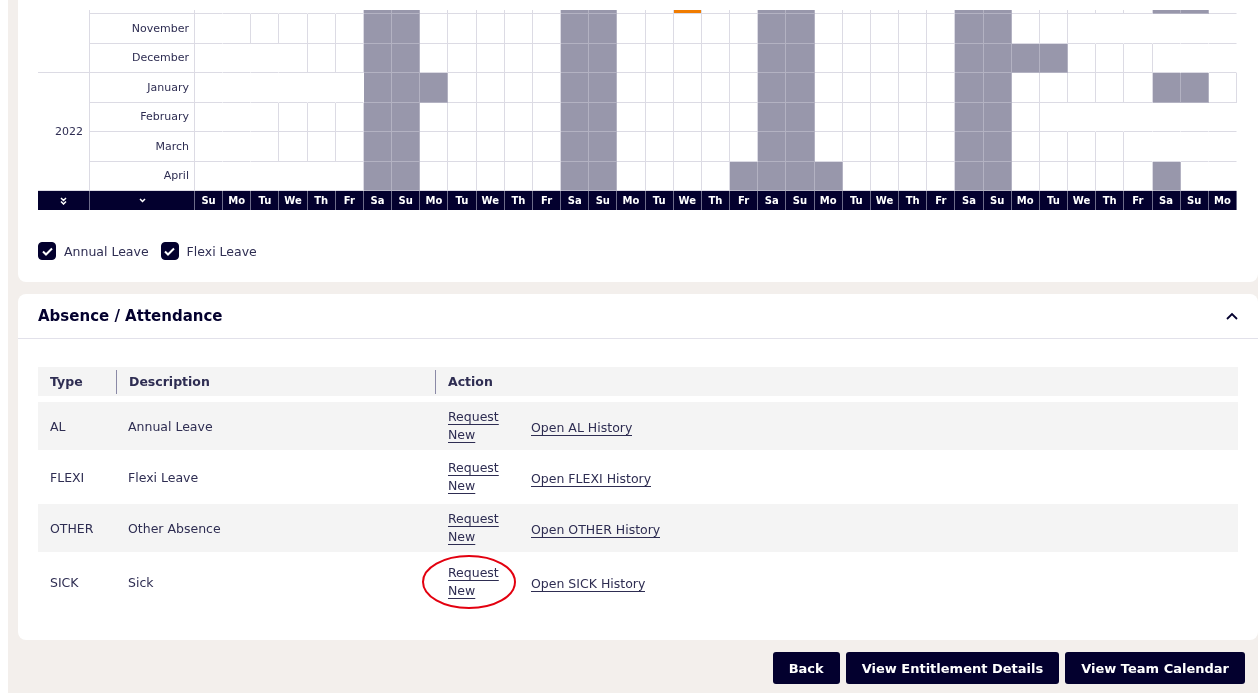 The width and height of the screenshot is (1258, 693). What do you see at coordinates (160, 58) in the screenshot?
I see `month-label: December` at bounding box center [160, 58].